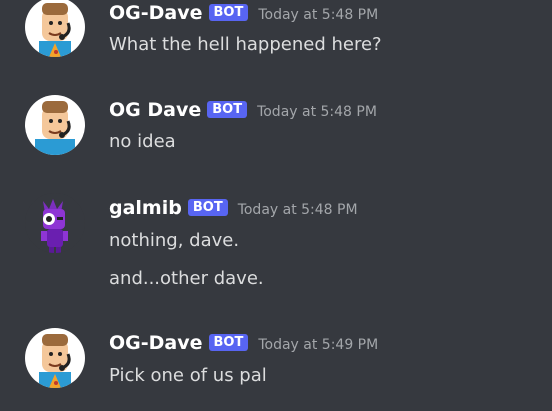 The height and width of the screenshot is (411, 552). I want to click on message-header: galmib BOT Today at 5:48 PM, so click(233, 208).